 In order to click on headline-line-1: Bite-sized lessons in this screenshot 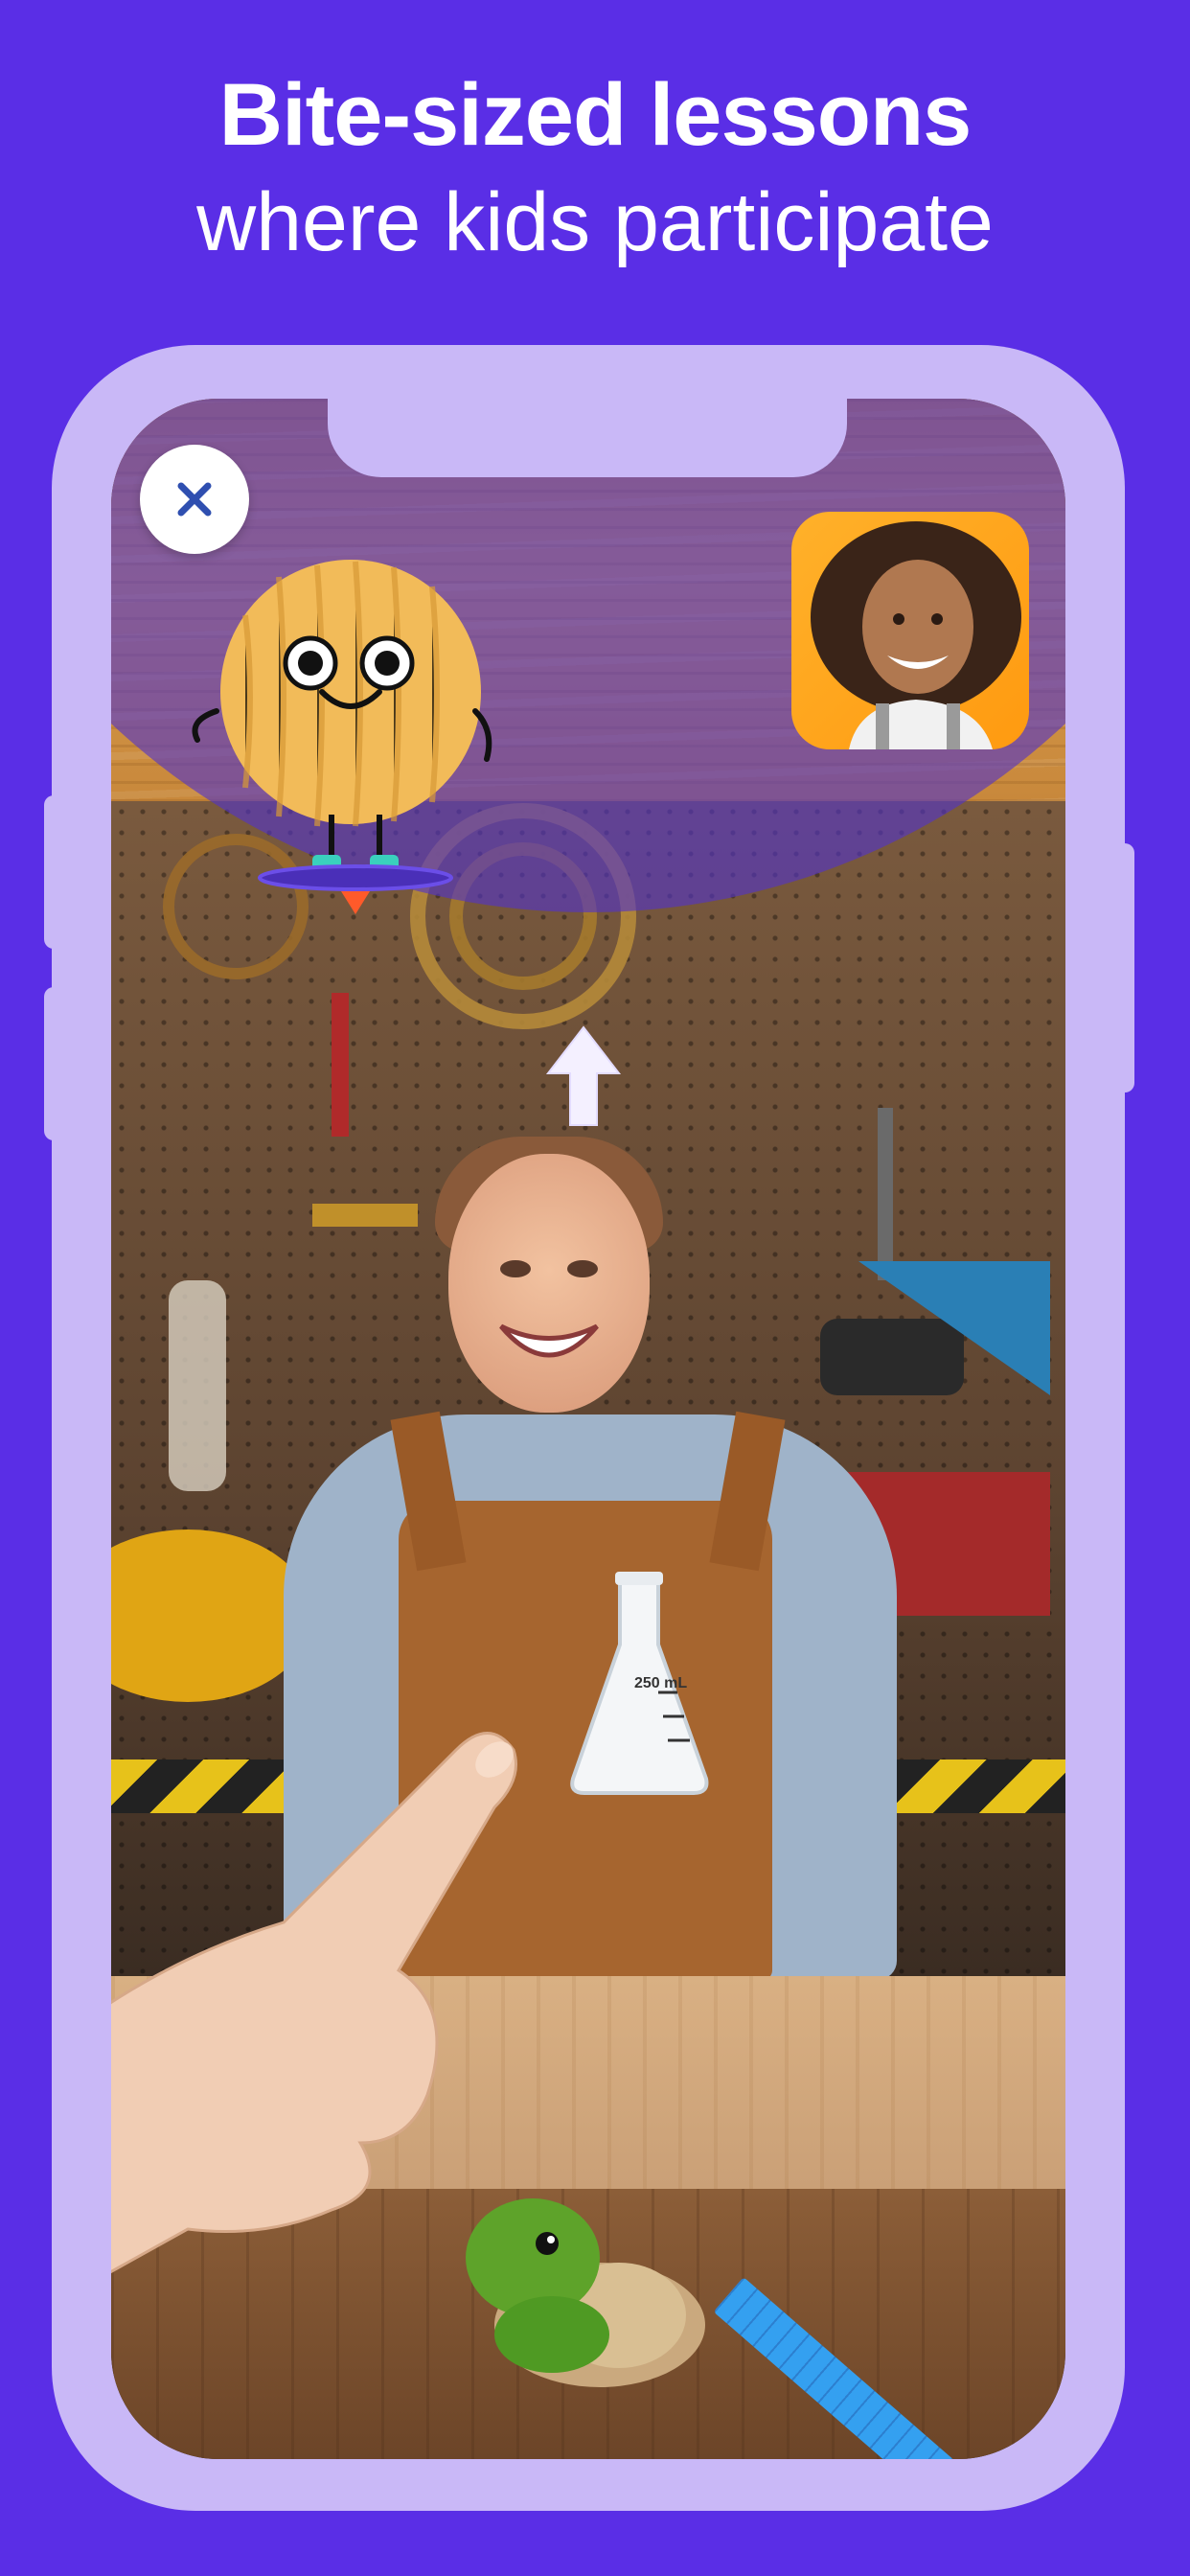, I will do `click(595, 115)`.